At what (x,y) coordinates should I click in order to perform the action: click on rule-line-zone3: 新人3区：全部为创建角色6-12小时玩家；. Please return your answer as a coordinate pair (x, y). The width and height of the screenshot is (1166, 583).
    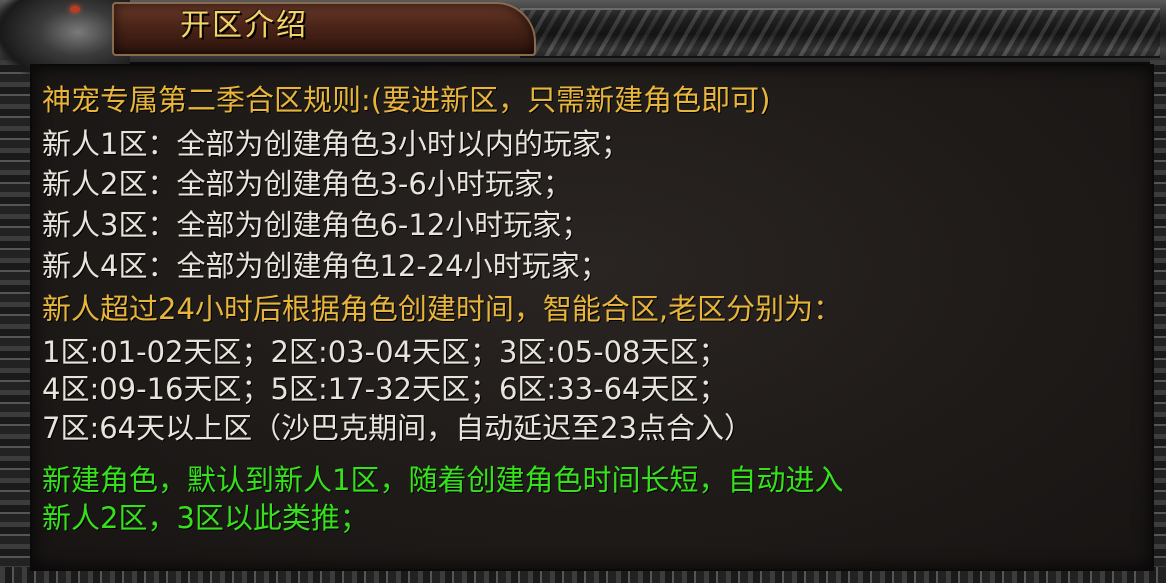
    Looking at the image, I should click on (316, 225).